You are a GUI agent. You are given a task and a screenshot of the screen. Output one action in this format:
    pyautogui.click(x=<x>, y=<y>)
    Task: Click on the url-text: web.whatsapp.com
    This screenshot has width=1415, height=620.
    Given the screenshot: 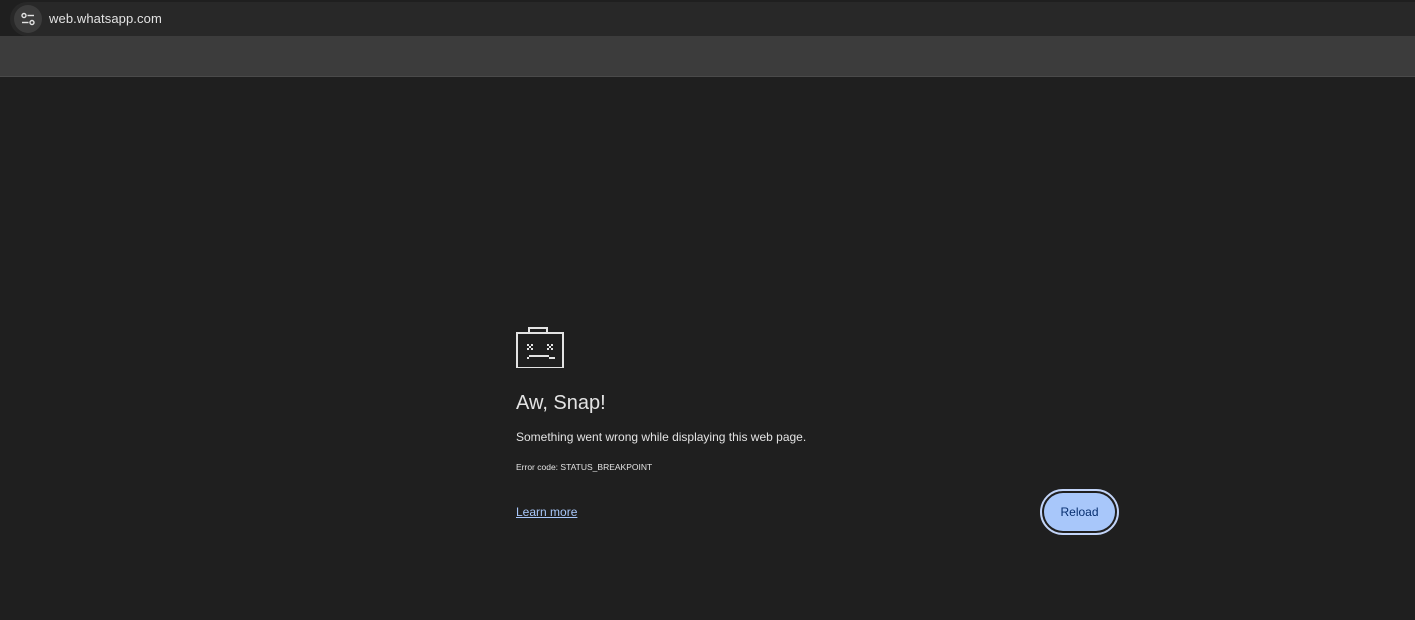 What is the action you would take?
    pyautogui.click(x=105, y=18)
    